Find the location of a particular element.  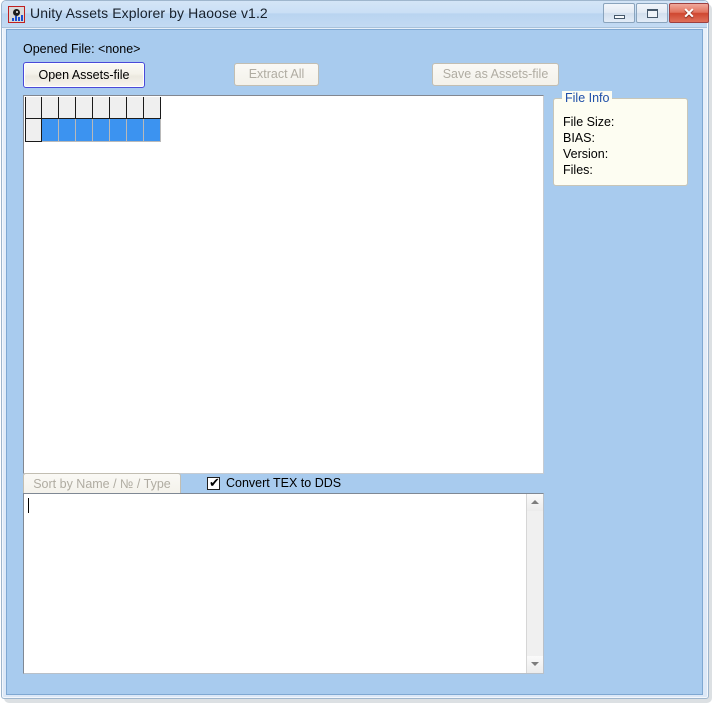

extract-all-button: Extract All is located at coordinates (276, 74).